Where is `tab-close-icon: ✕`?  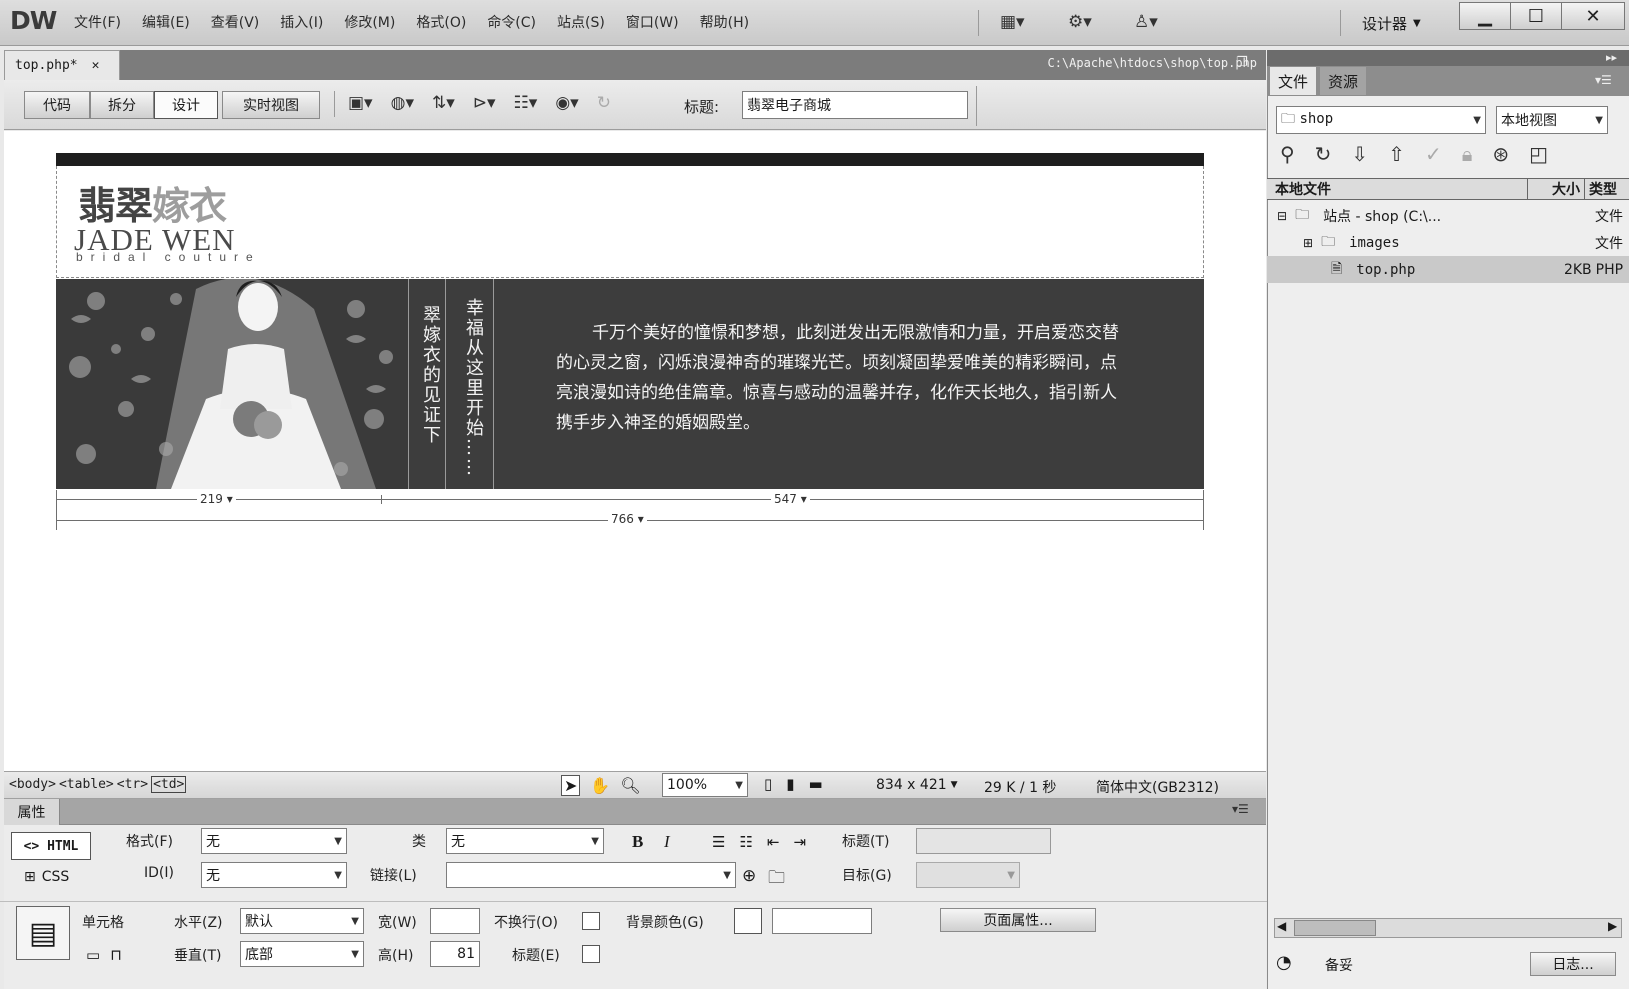 tab-close-icon: ✕ is located at coordinates (96, 65).